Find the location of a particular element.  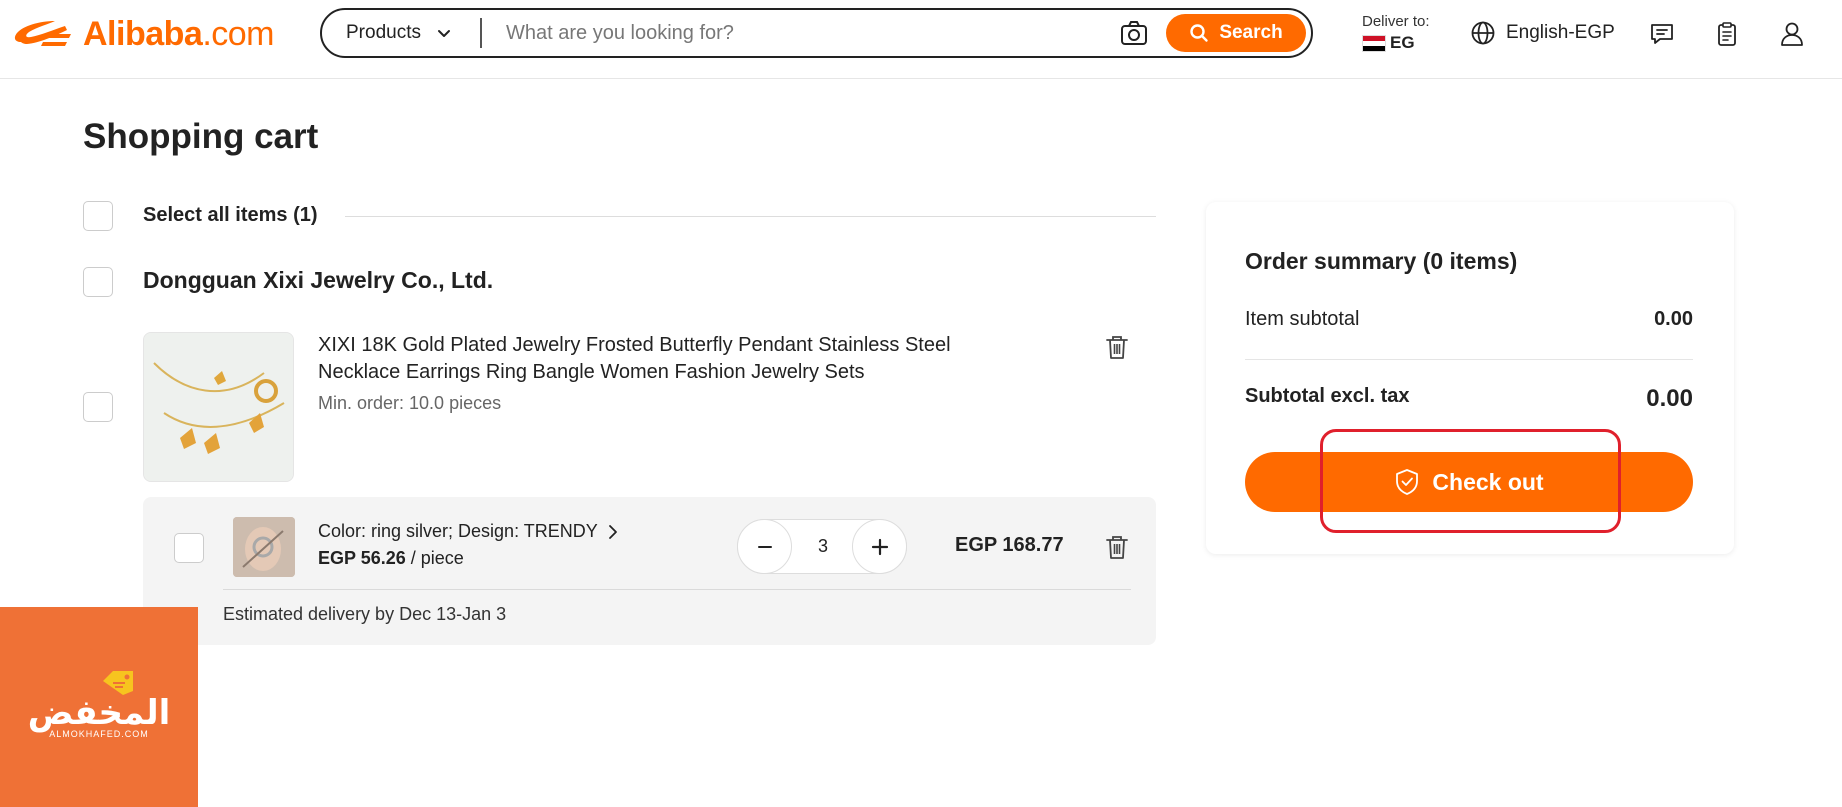

page-title: Shopping cart is located at coordinates (201, 136).